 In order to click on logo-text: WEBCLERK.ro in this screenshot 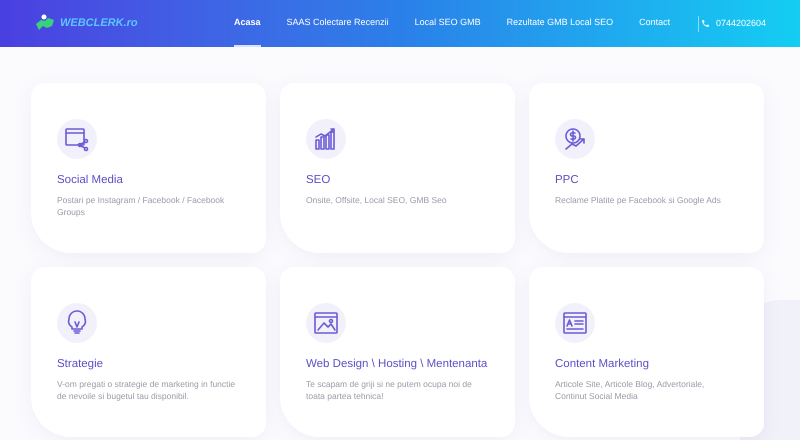, I will do `click(99, 24)`.